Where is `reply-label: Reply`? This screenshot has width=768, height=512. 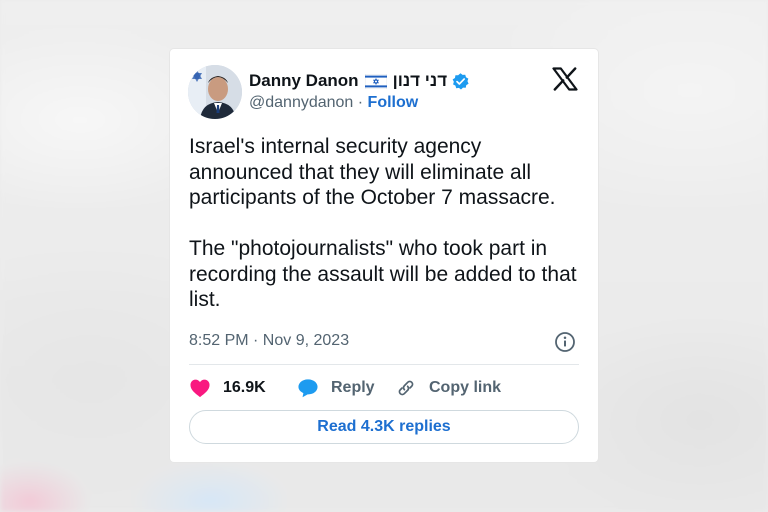
reply-label: Reply is located at coordinates (353, 387).